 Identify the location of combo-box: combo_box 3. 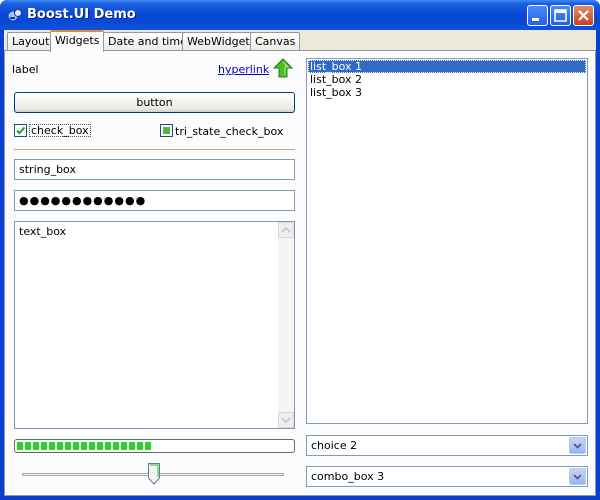
(447, 476).